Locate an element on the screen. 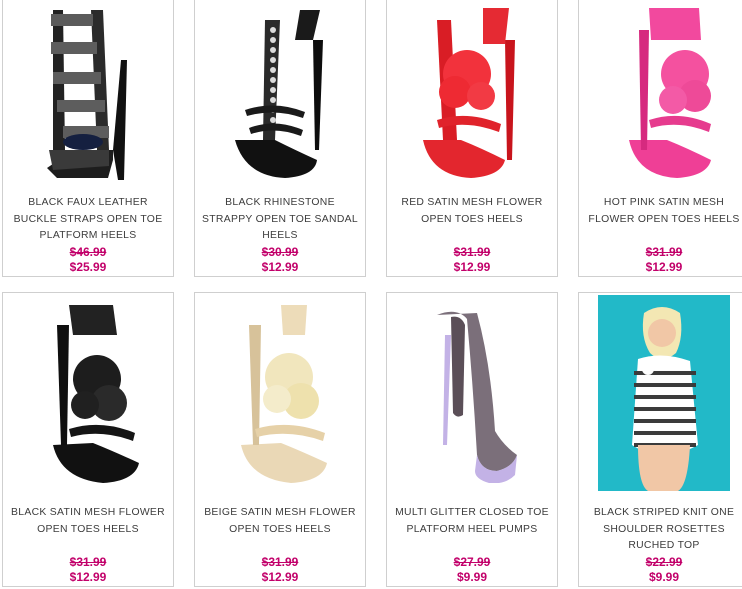  product-old-price: $22.99 is located at coordinates (664, 562).